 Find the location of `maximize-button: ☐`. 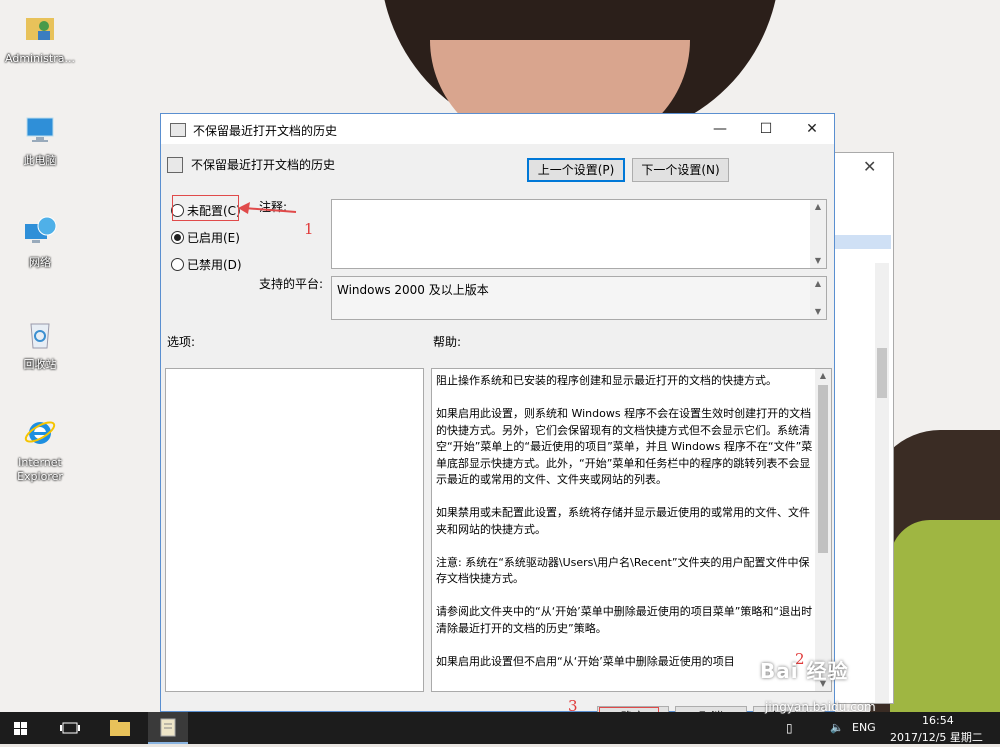

maximize-button: ☐ is located at coordinates (766, 129).